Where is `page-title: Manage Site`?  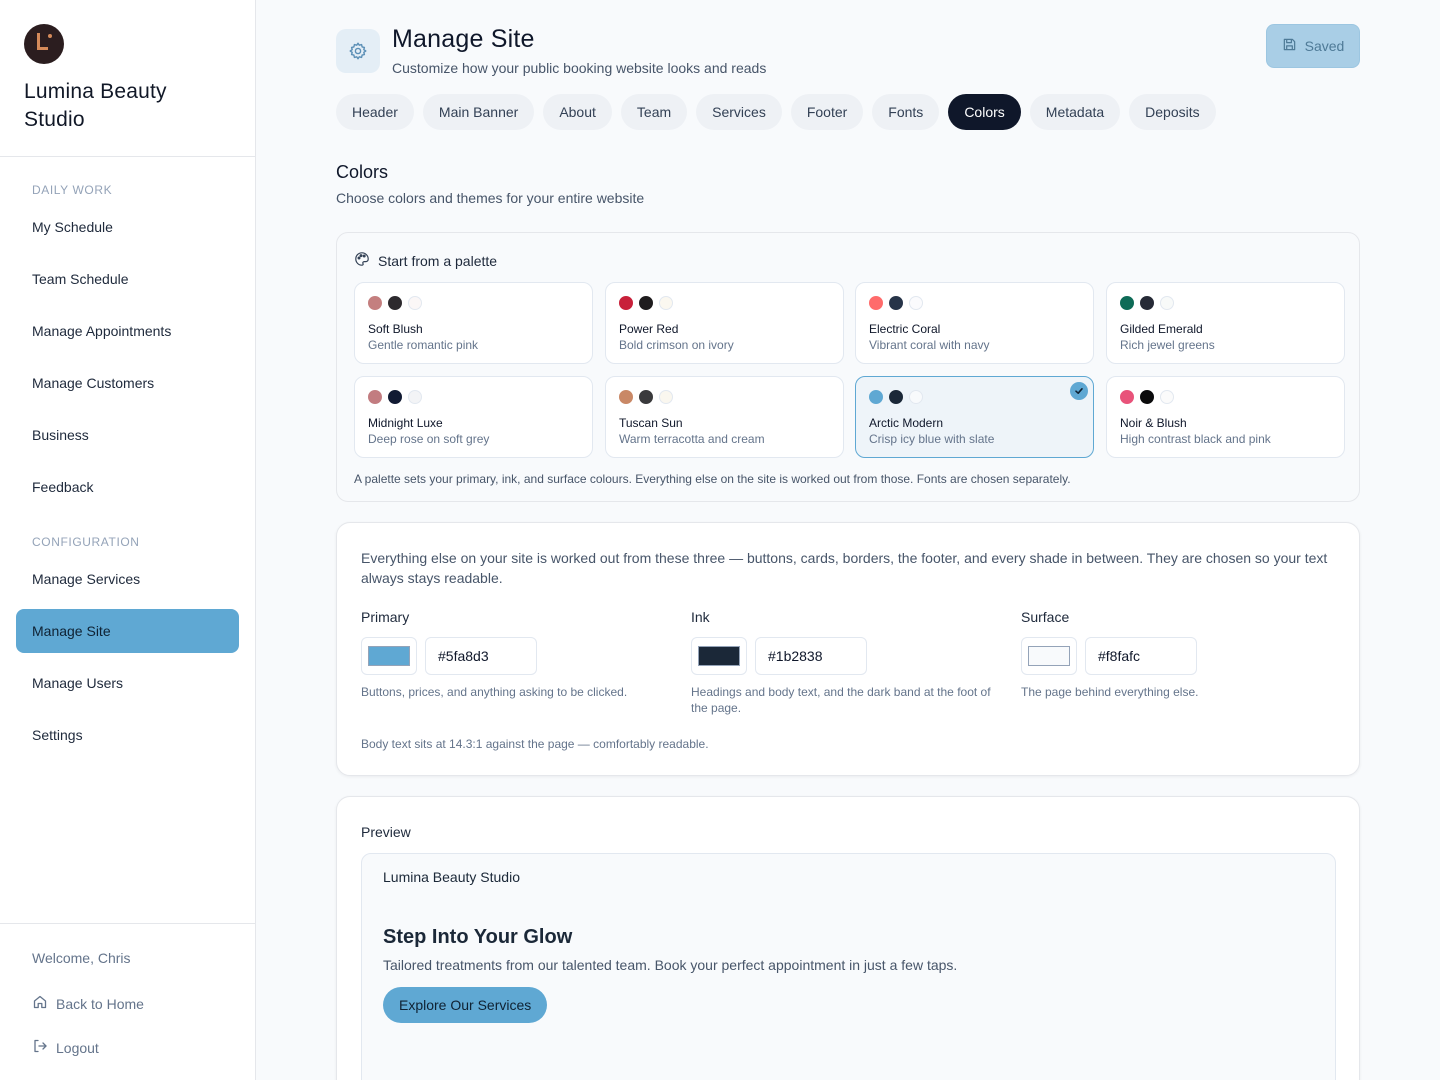
page-title: Manage Site is located at coordinates (463, 39).